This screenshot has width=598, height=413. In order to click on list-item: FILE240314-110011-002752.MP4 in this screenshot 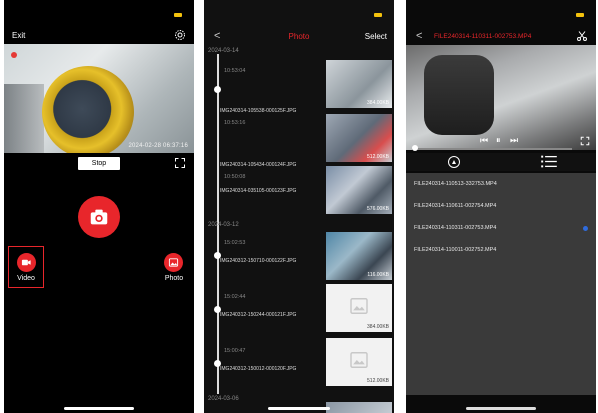, I will do `click(455, 250)`.